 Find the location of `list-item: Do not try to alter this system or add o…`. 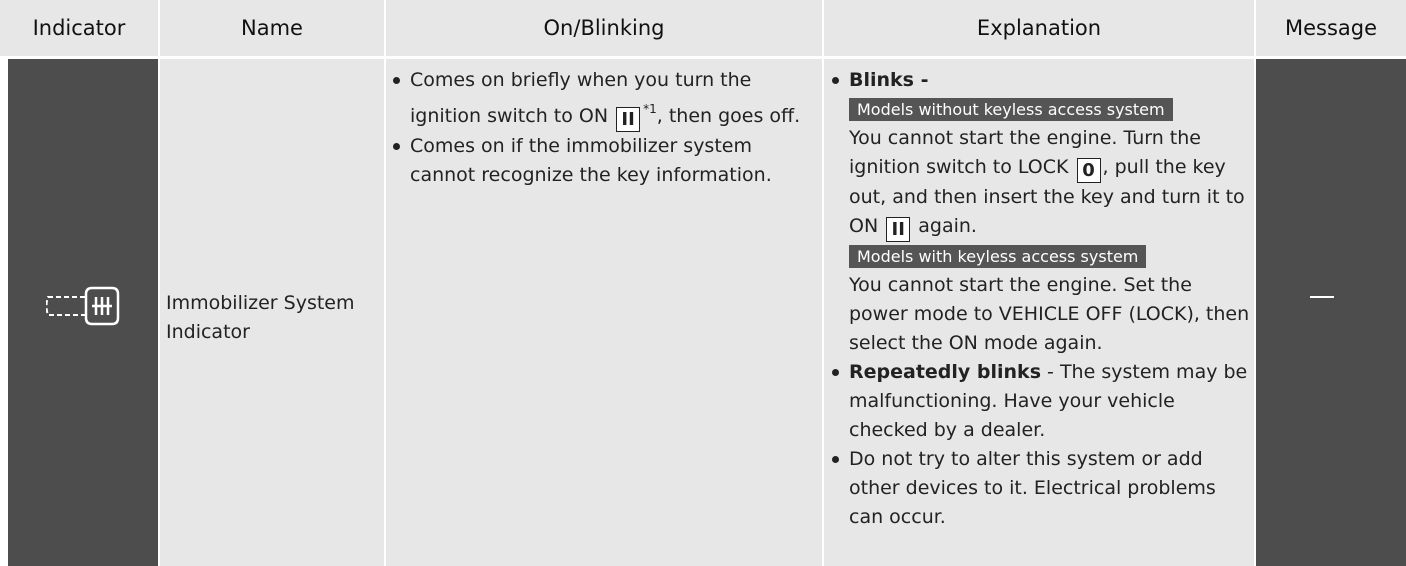

list-item: Do not try to alter this system or add o… is located at coordinates (1041, 488).